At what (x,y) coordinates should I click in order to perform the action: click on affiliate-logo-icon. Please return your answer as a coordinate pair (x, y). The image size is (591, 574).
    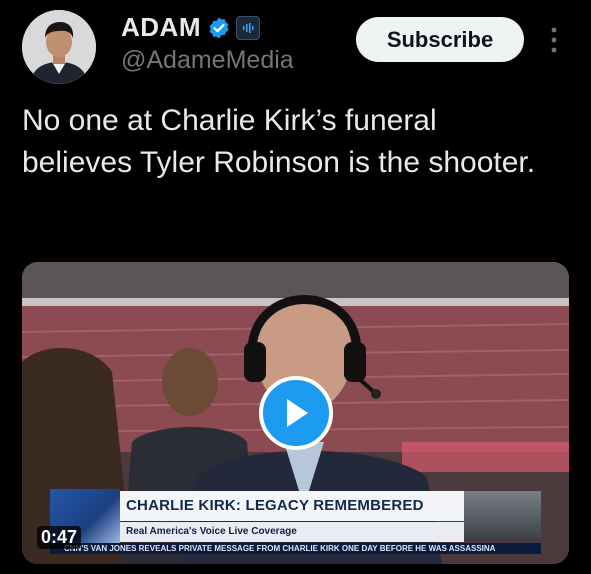
    Looking at the image, I should click on (248, 27).